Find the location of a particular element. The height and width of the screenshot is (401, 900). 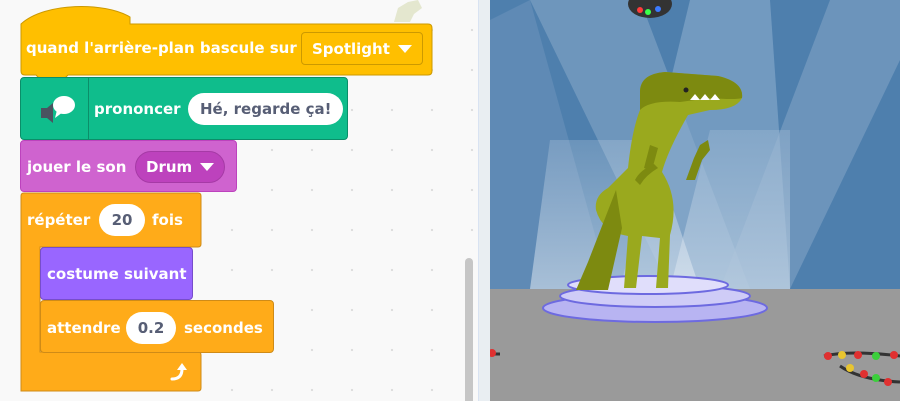

sound-dropdown: Drum is located at coordinates (180, 167).